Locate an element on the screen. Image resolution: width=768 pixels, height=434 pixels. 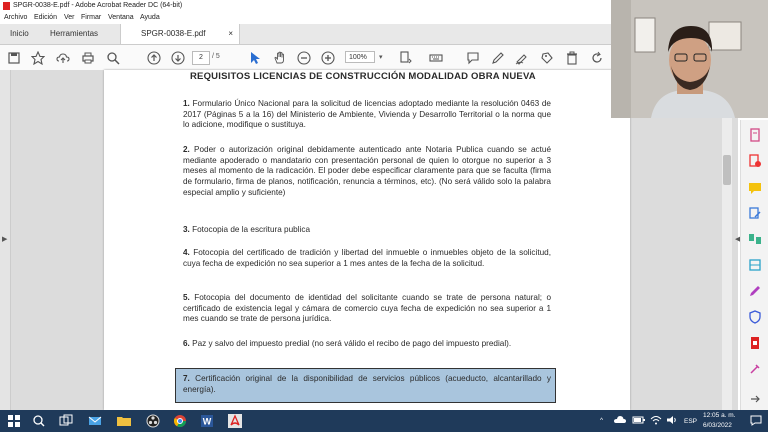
item-number: 3. is located at coordinates (186, 229).